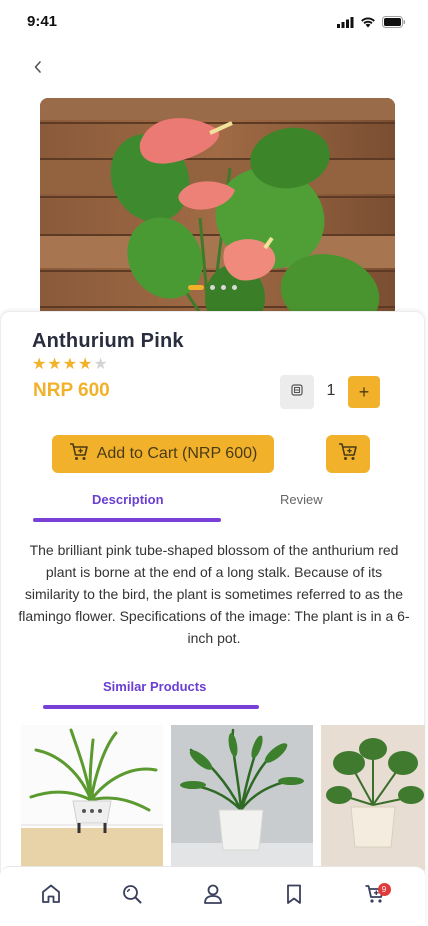  I want to click on search-icon, so click(132, 896).